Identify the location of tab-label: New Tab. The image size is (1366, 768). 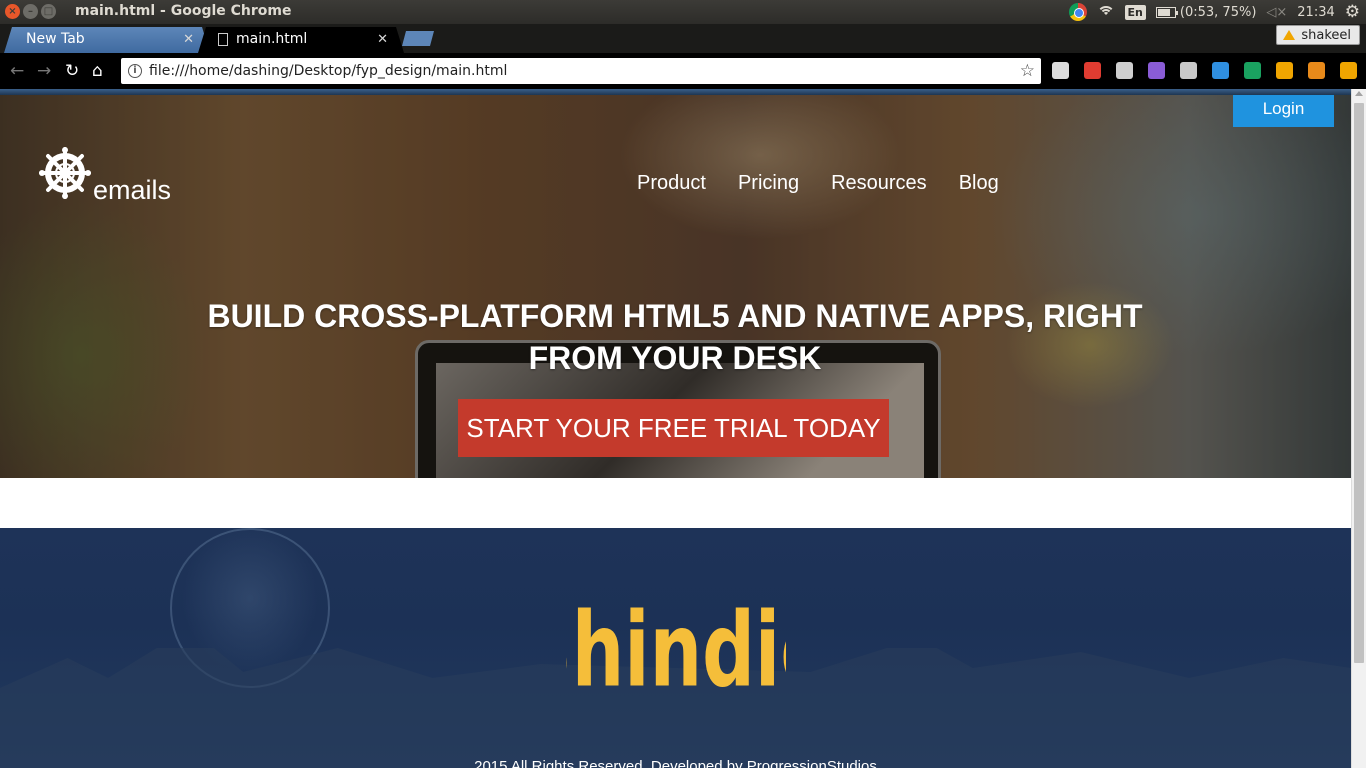
(55, 39).